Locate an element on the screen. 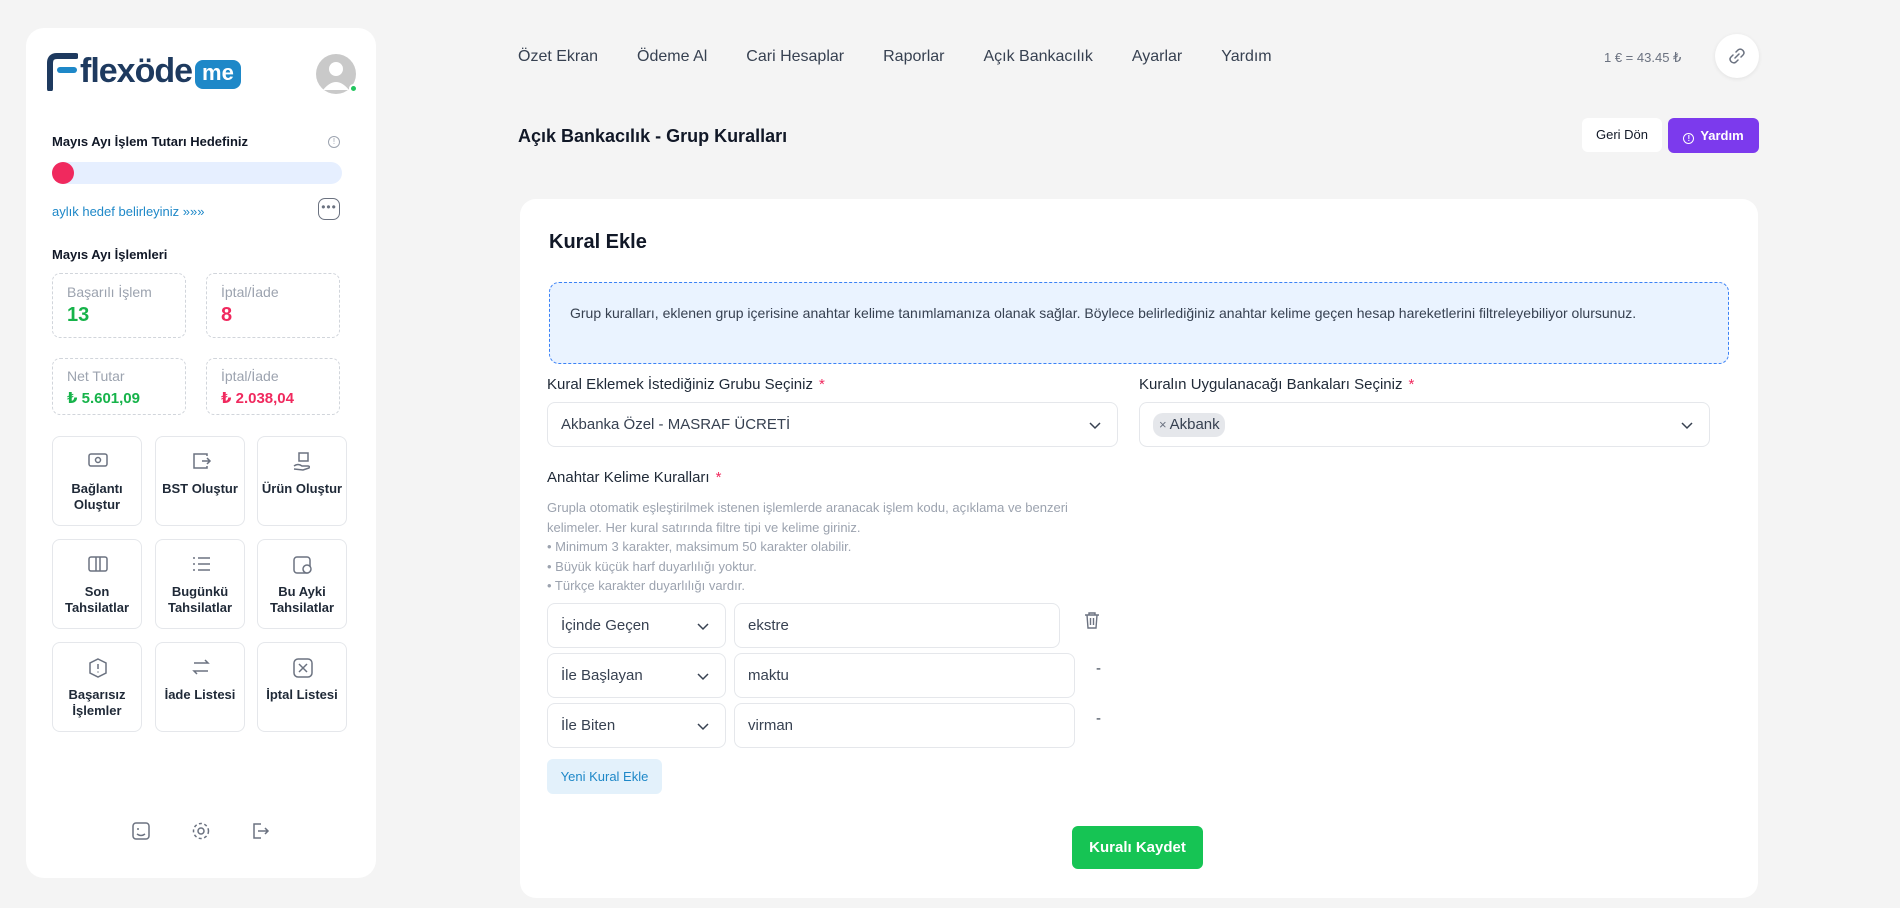 The image size is (1900, 908). rule-type-select: İle Biten is located at coordinates (636, 725).